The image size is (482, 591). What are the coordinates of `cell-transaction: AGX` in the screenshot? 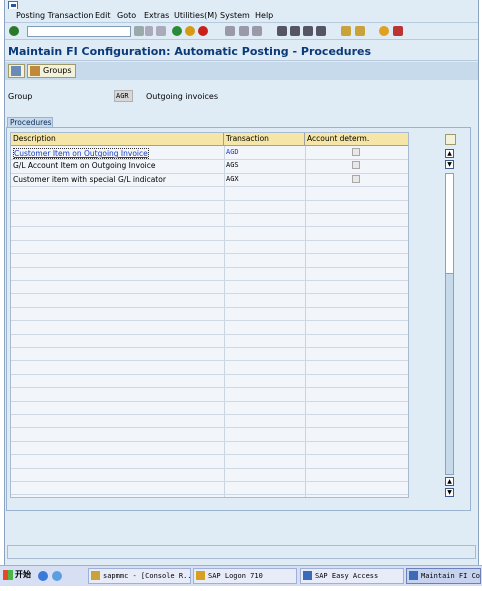 It's located at (232, 179).